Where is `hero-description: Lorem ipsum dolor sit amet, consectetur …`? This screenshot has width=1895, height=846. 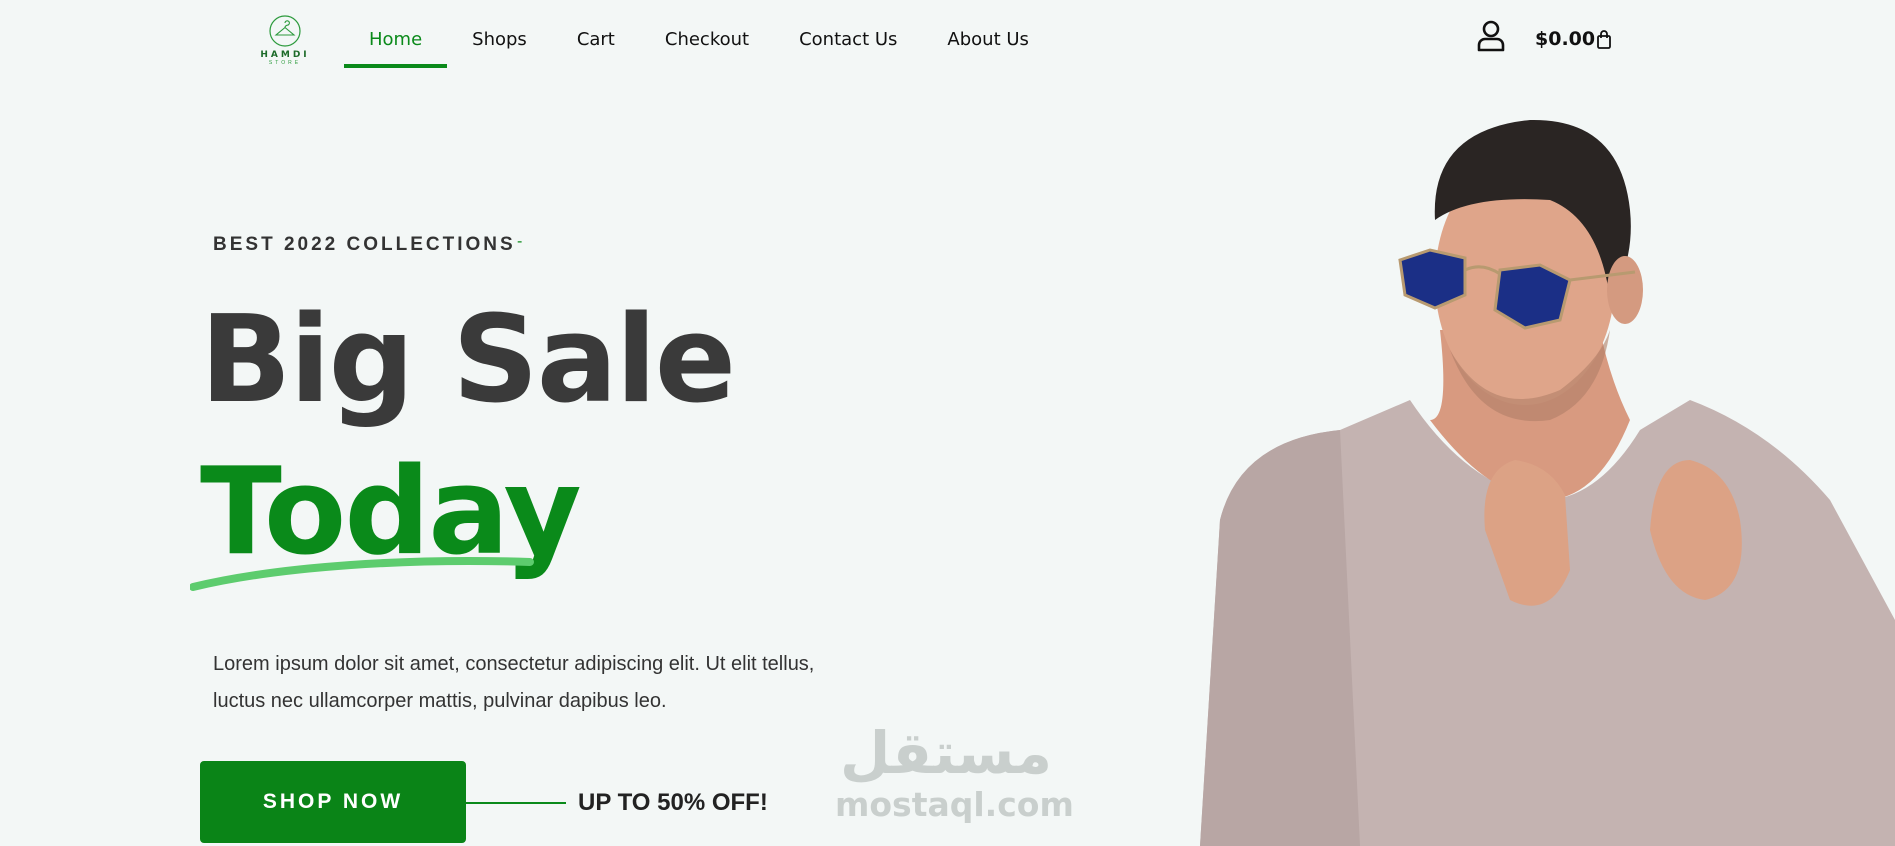 hero-description: Lorem ipsum dolor sit amet, consectetur … is located at coordinates (514, 682).